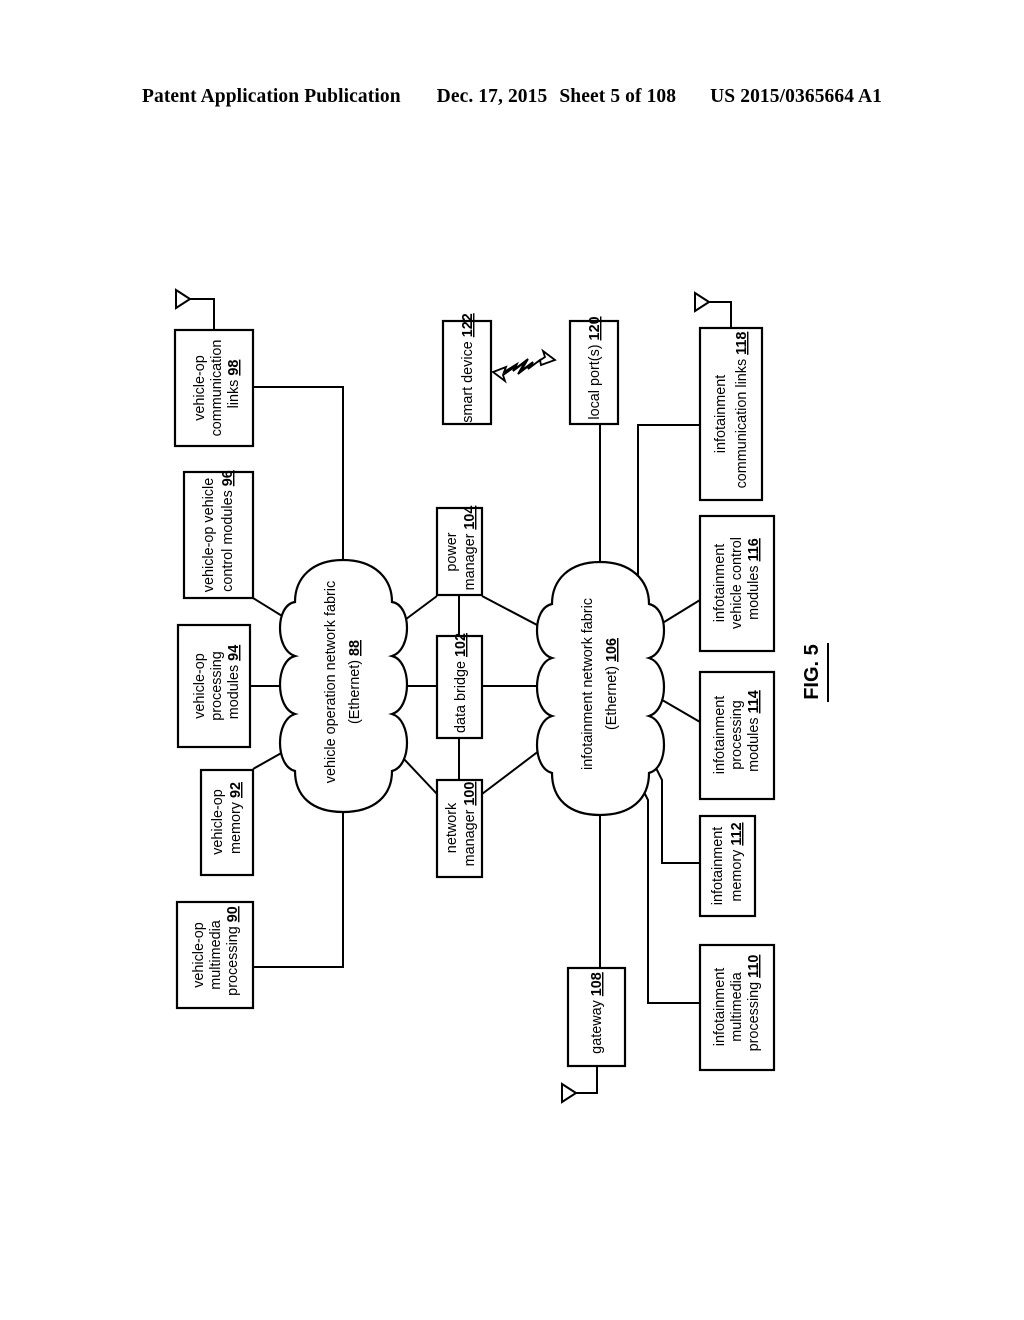 The image size is (1024, 1320). I want to click on box-infotainment-memory: infotainment memory 112, so click(727, 865).